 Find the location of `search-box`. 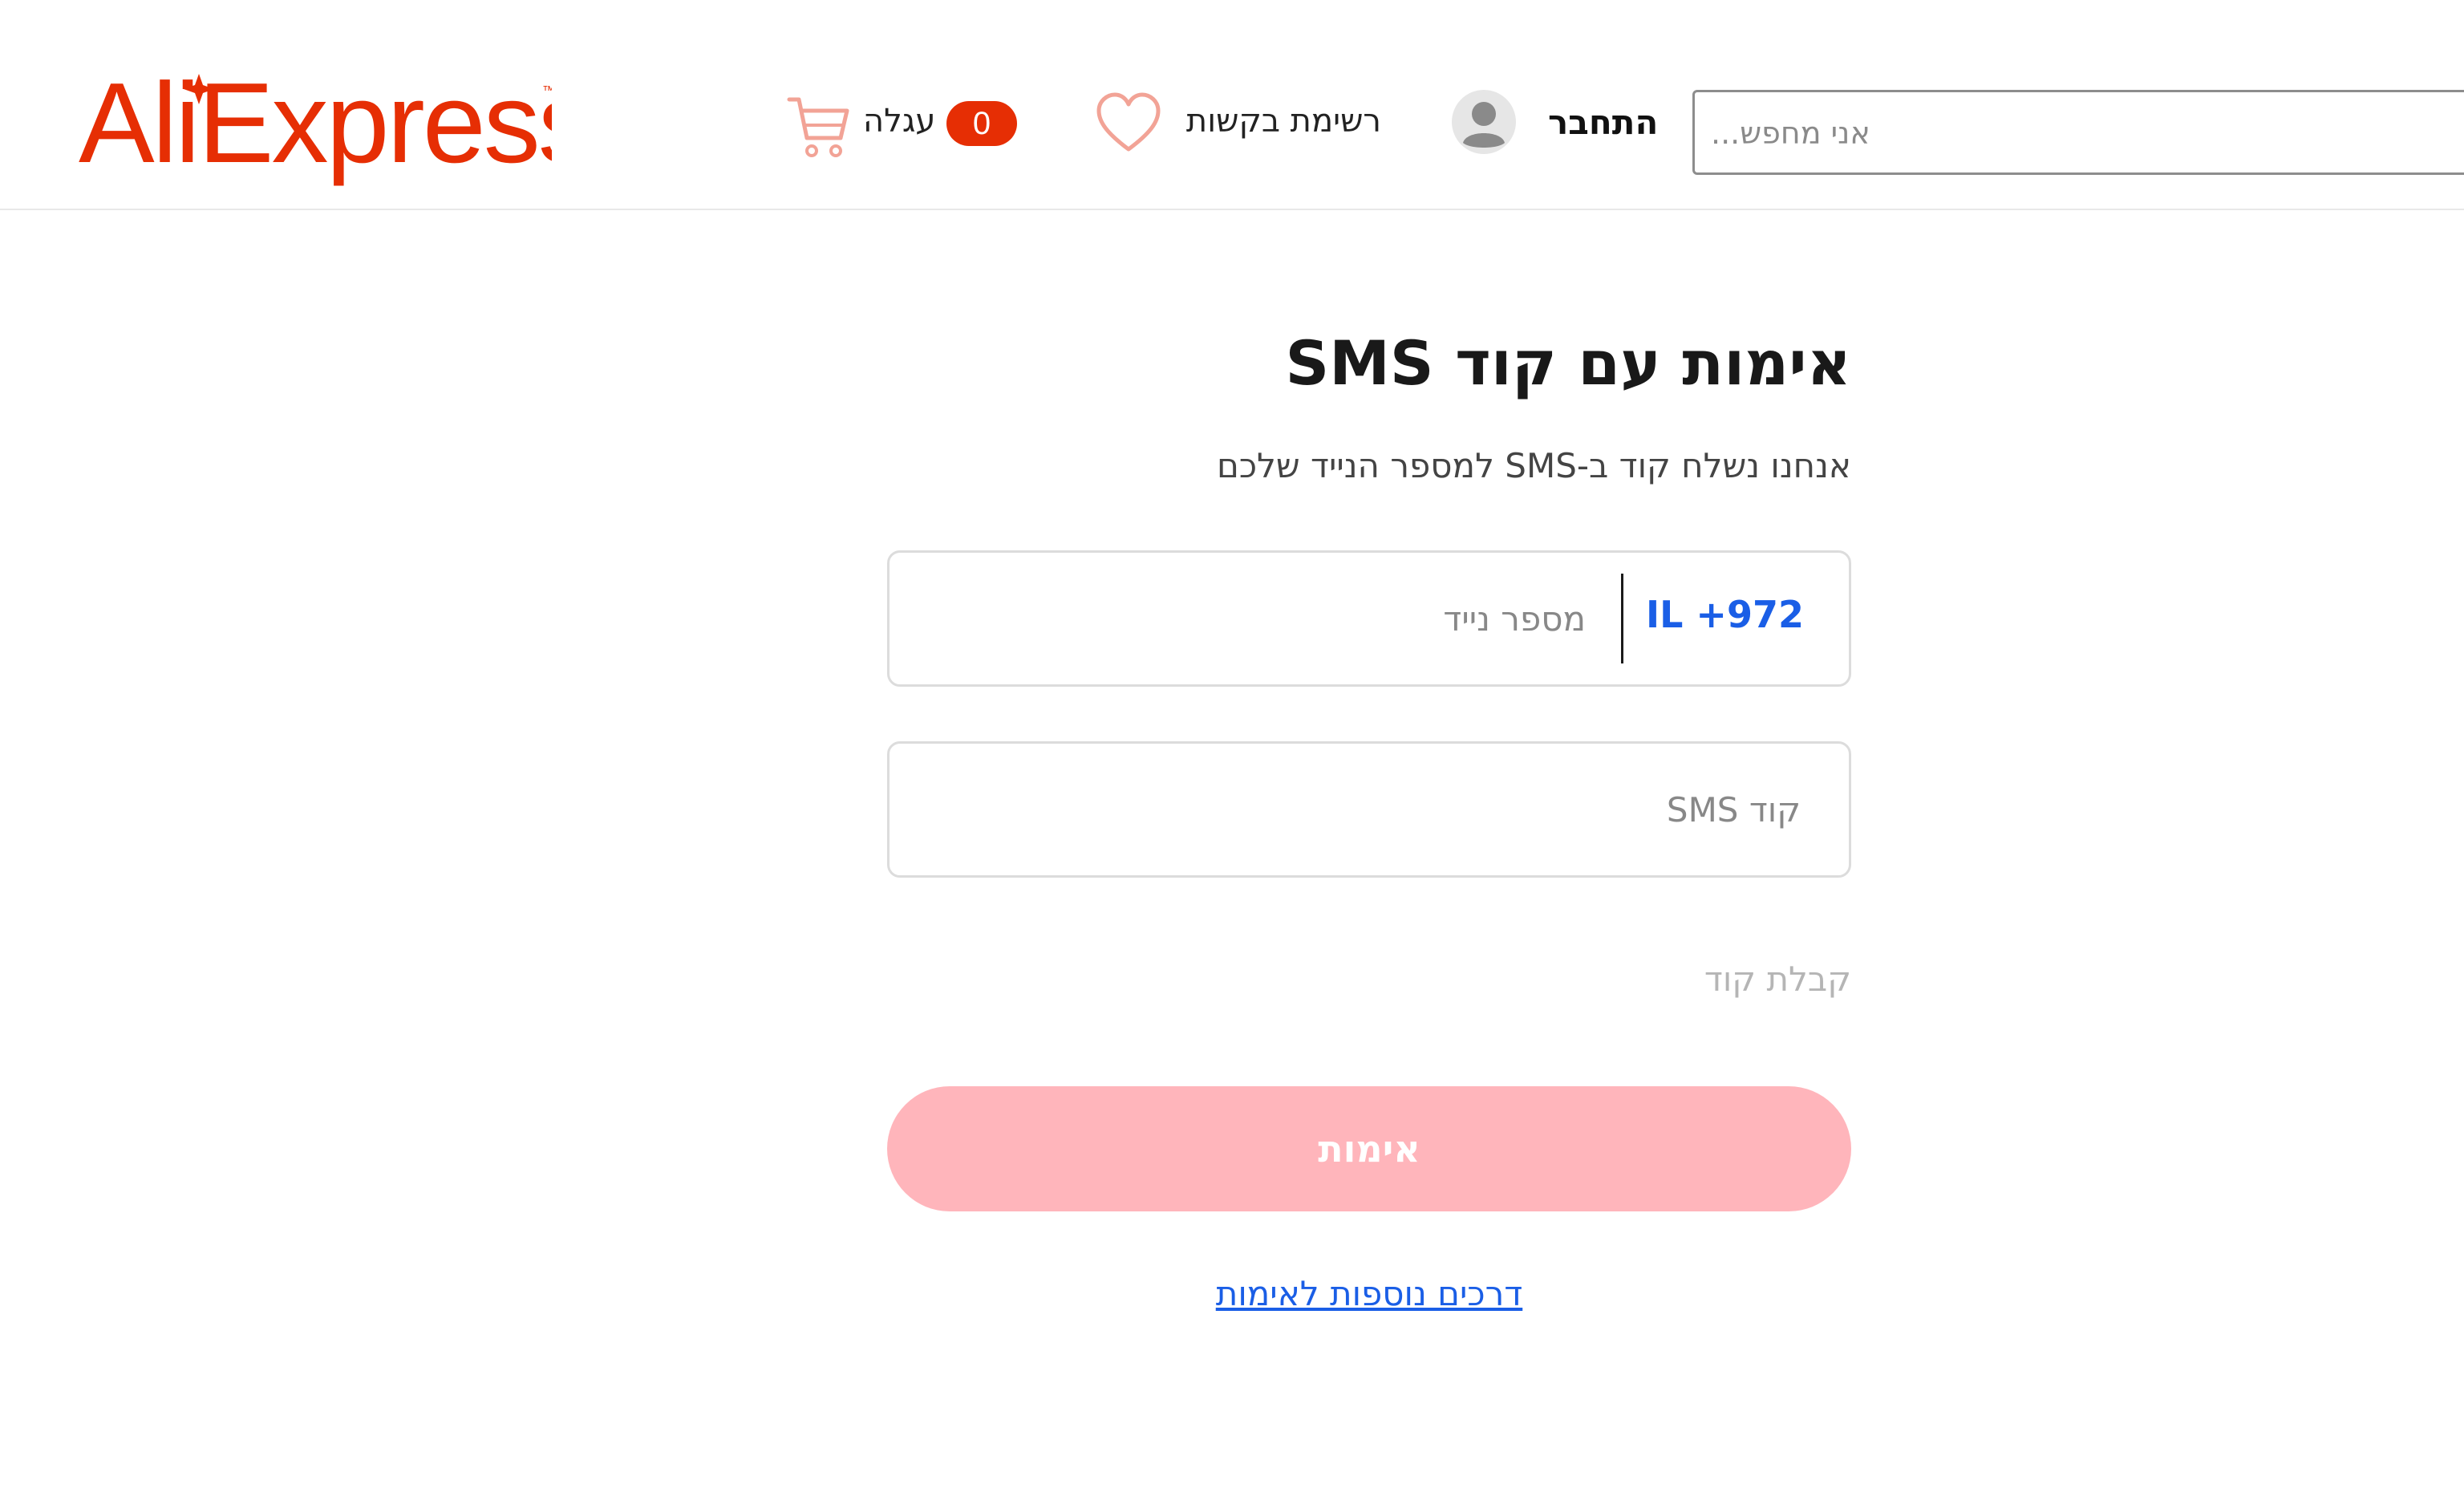

search-box is located at coordinates (2078, 132).